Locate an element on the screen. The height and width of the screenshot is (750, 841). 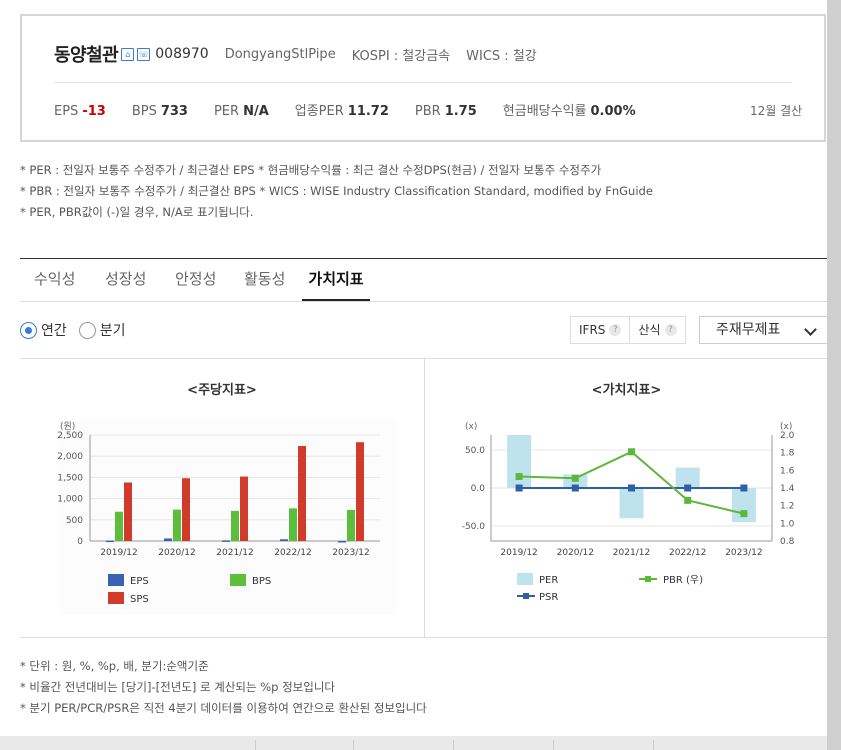
header-divider is located at coordinates (423, 82).